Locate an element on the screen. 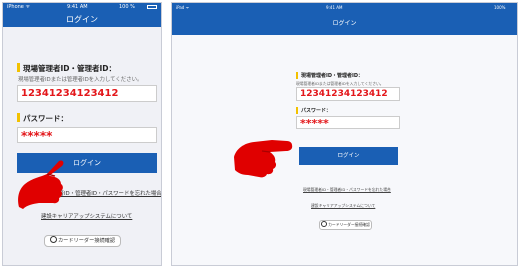  battery-label: 100% is located at coordinates (500, 7).